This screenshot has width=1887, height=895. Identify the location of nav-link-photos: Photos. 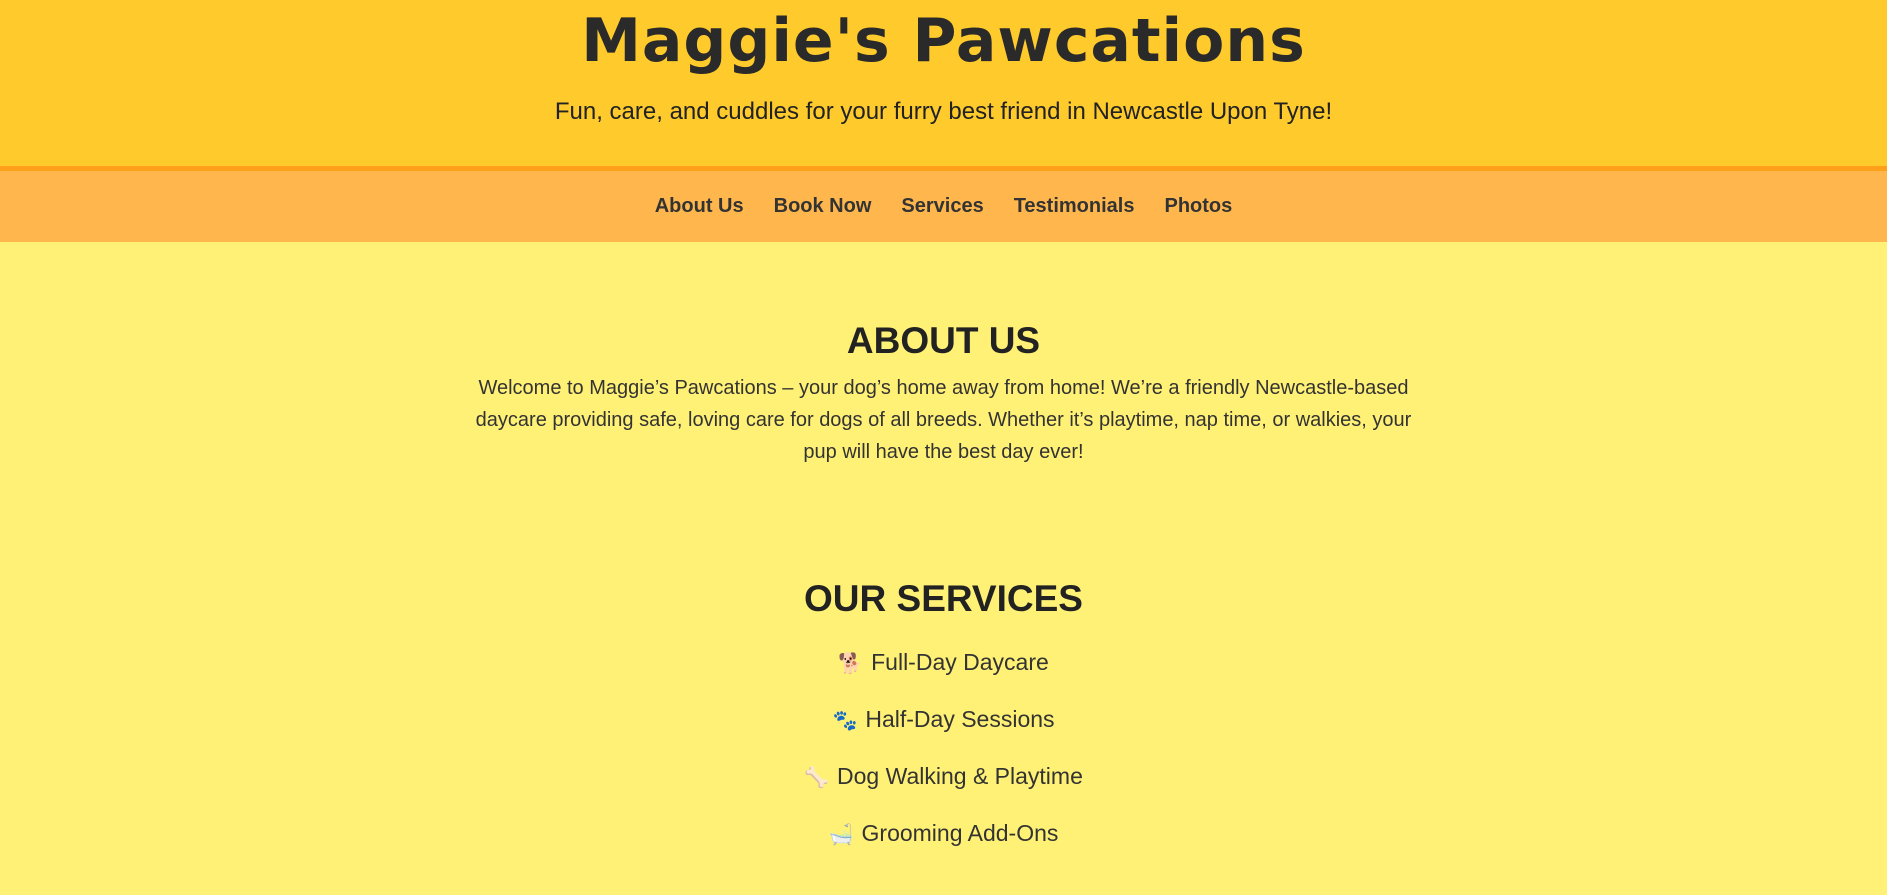
(1198, 206).